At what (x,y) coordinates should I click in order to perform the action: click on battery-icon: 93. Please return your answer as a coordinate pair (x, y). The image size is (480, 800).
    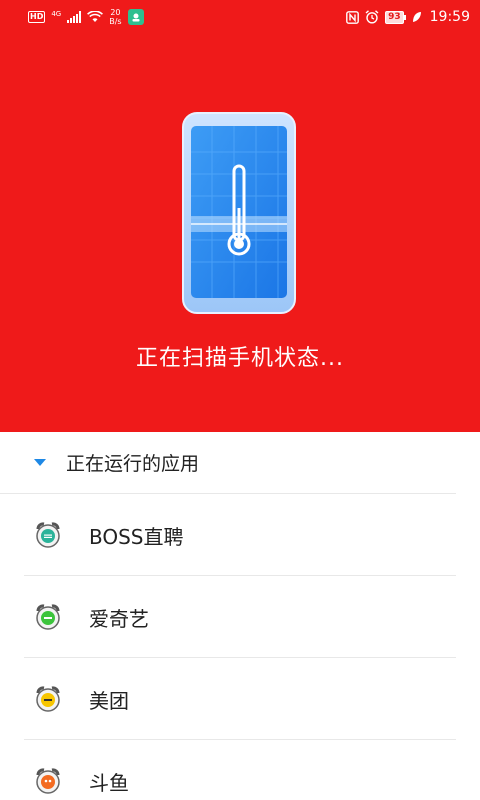
    Looking at the image, I should click on (395, 17).